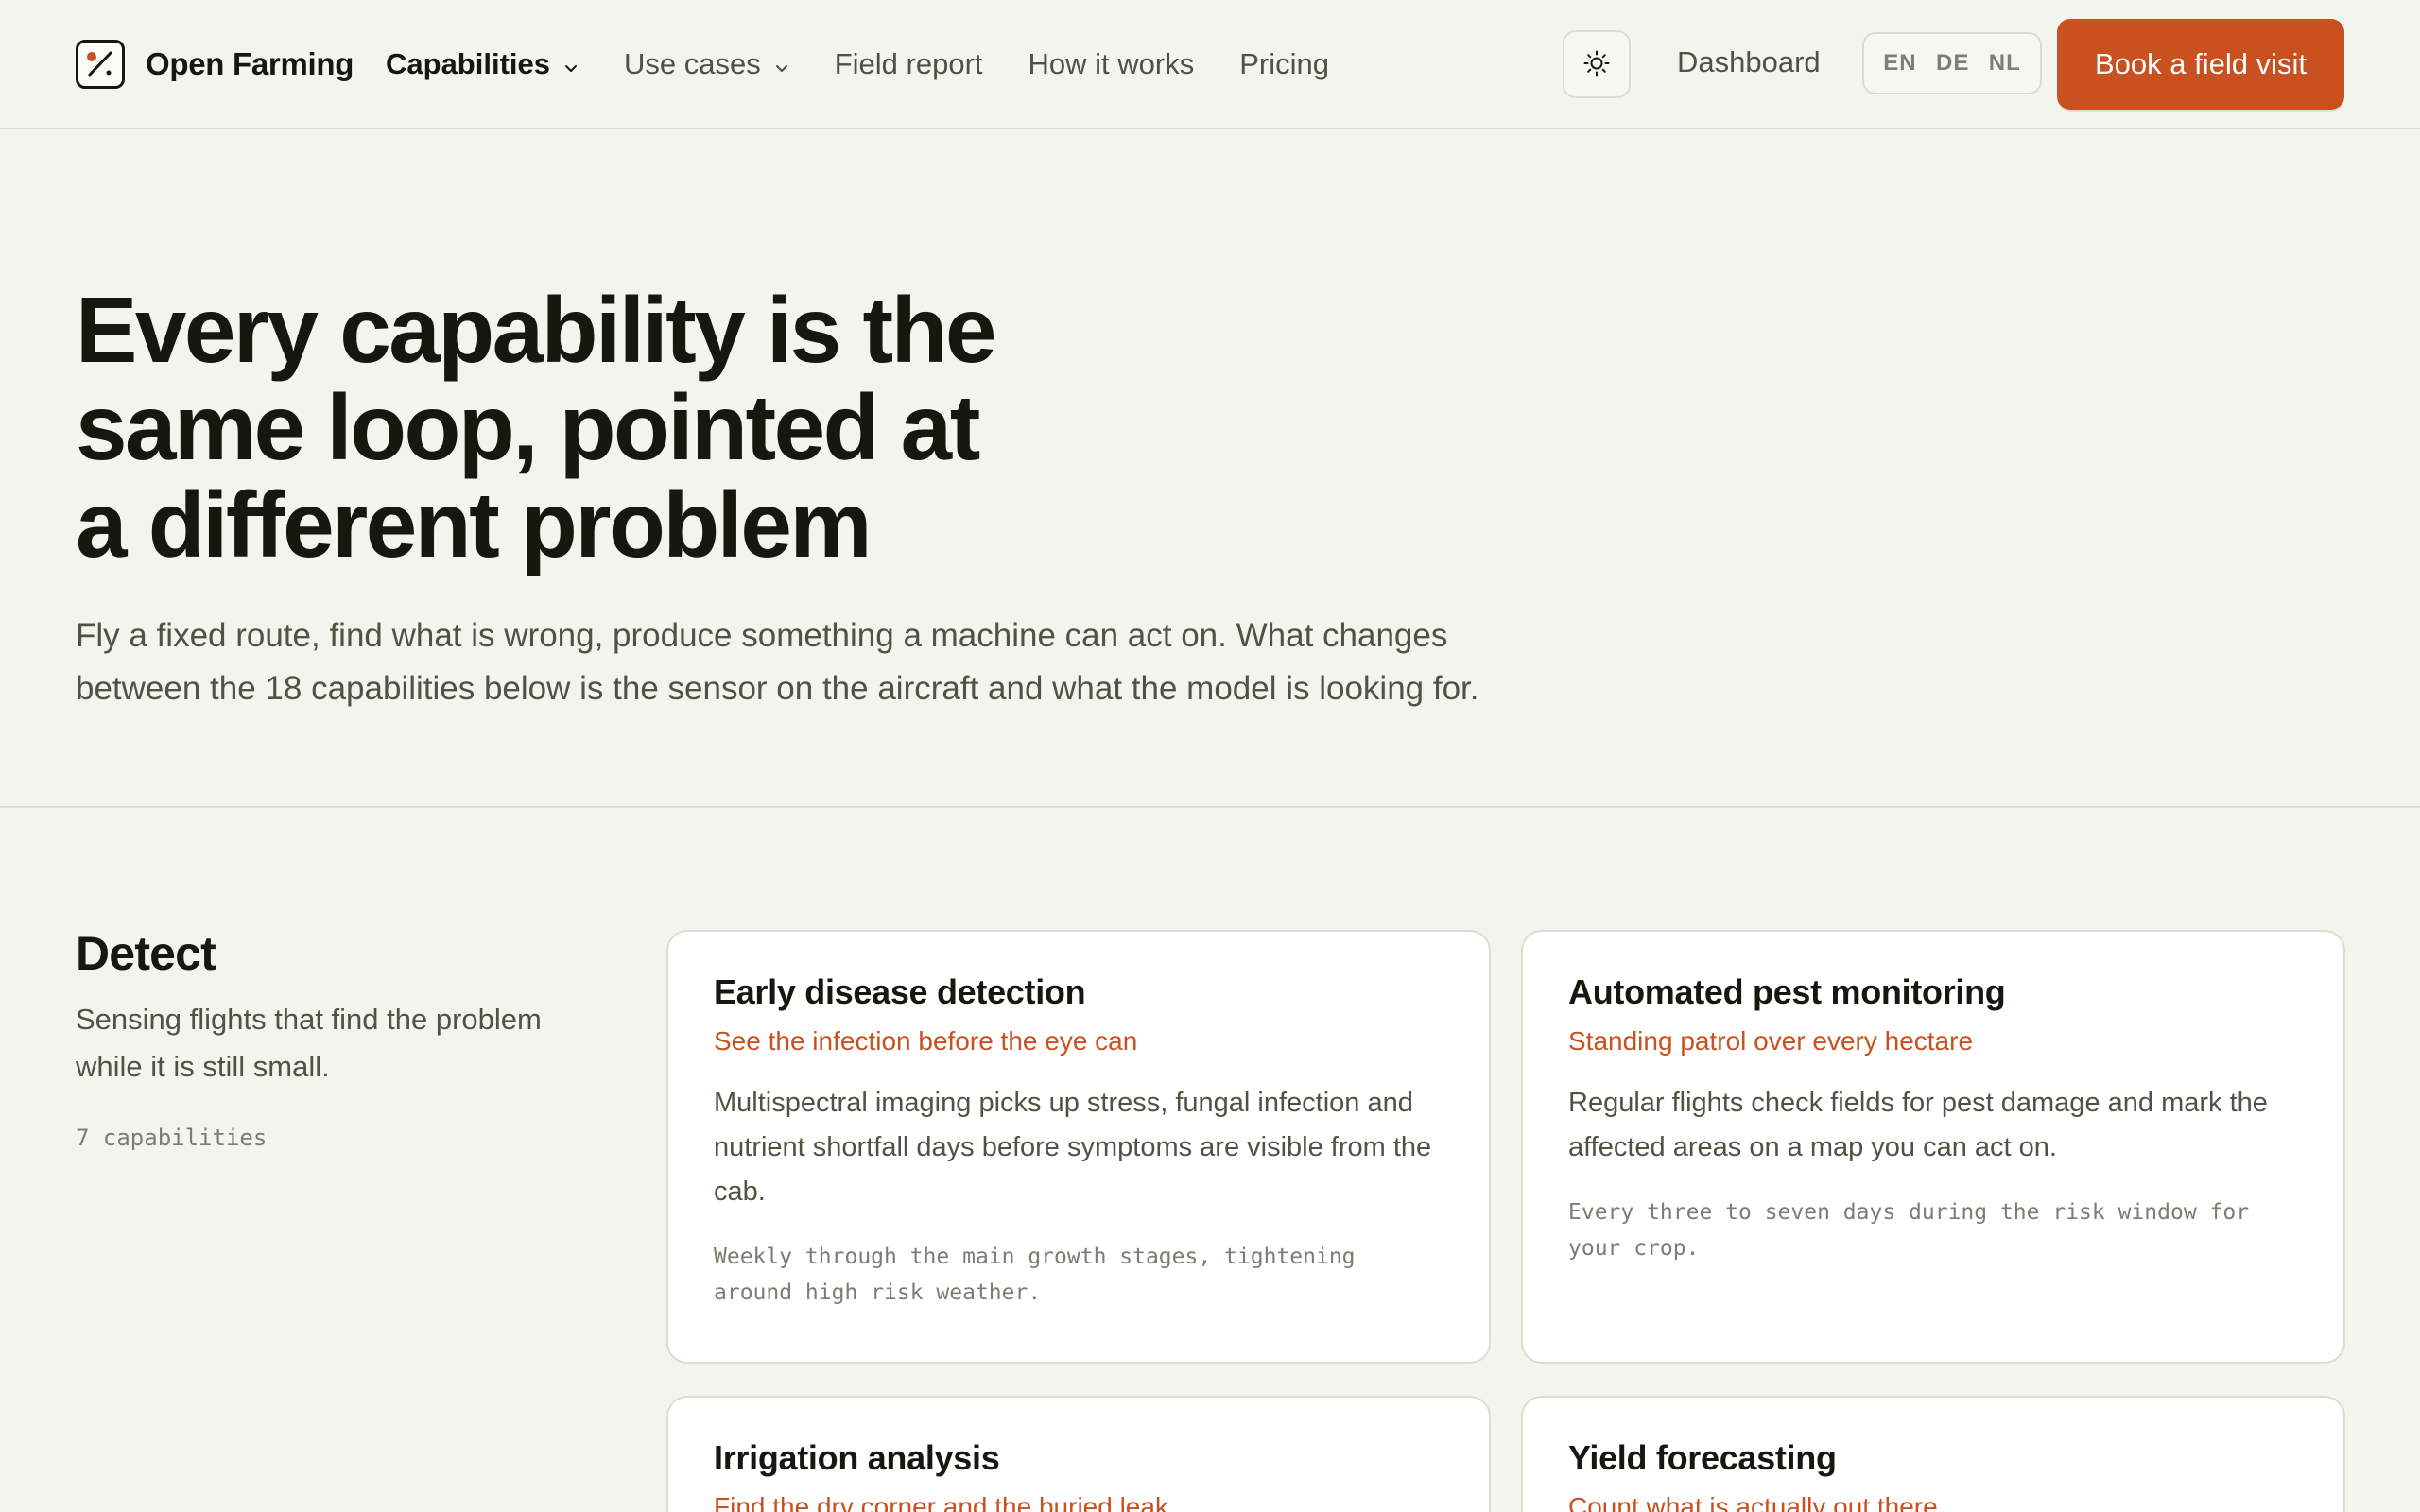  Describe the element at coordinates (1749, 62) in the screenshot. I see `dashboard-link: Dashboard` at that location.